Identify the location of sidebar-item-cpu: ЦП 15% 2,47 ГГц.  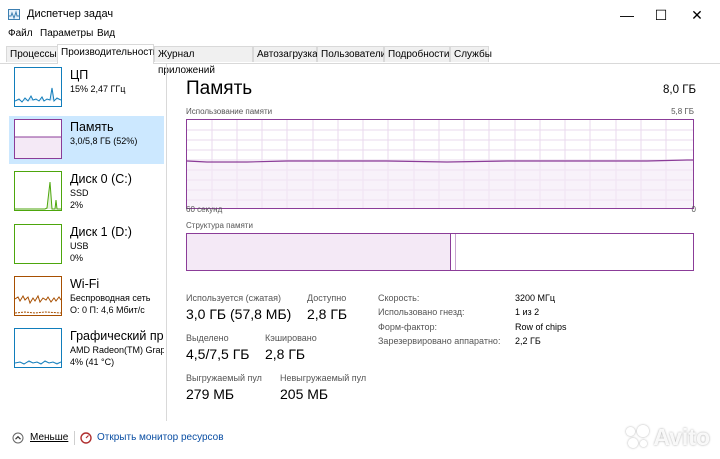
(86, 88).